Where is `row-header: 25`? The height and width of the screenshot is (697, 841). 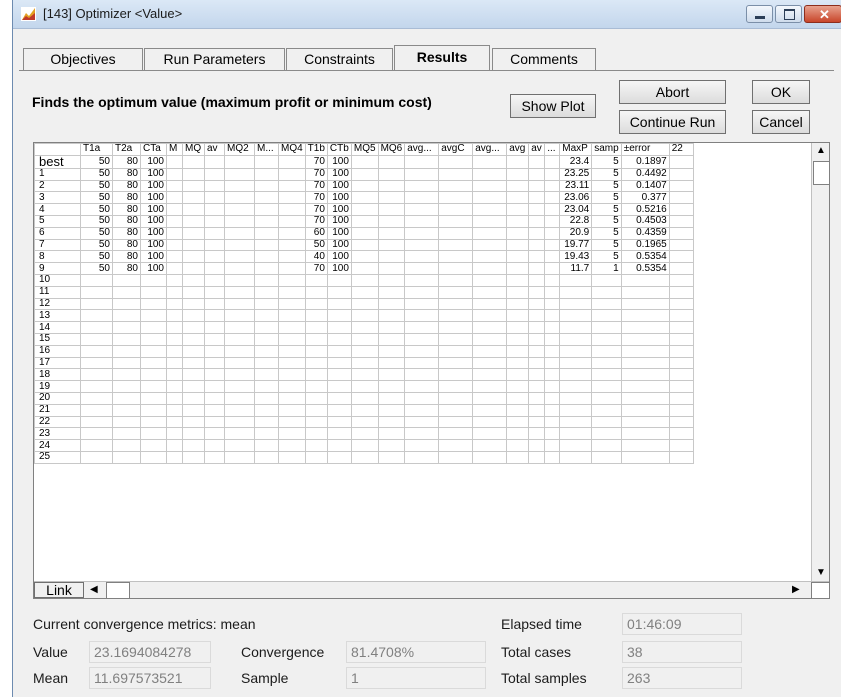
row-header: 25 is located at coordinates (57, 457).